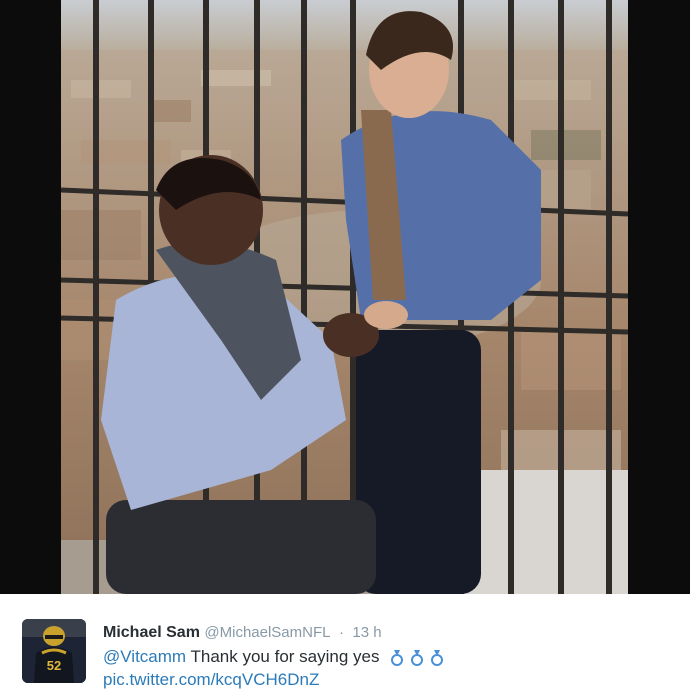 The height and width of the screenshot is (700, 690). I want to click on tweet-header: Michael Sam @MichaelSamNFL · 13 h, so click(390, 633).